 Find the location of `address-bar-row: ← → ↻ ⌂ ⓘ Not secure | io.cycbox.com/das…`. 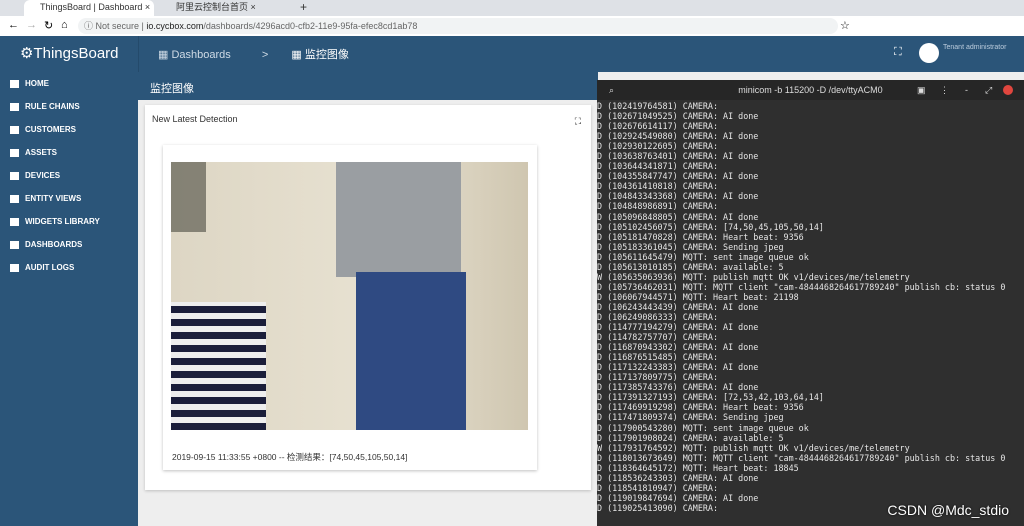

address-bar-row: ← → ↻ ⌂ ⓘ Not secure | io.cycbox.com/das… is located at coordinates (512, 26).